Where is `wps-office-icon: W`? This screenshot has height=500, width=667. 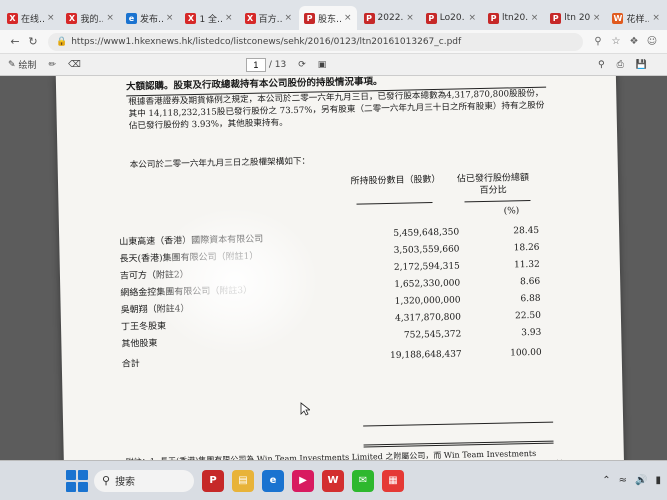 wps-office-icon: W is located at coordinates (333, 480).